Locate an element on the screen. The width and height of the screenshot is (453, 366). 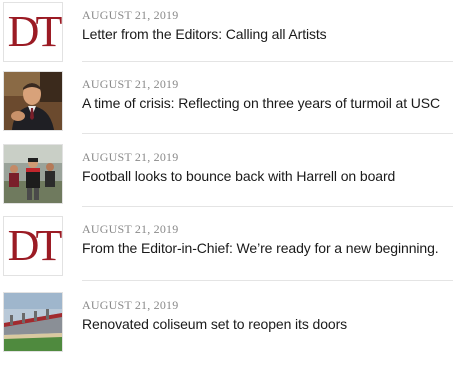
man-in-suit-photo-icon is located at coordinates (33, 101).